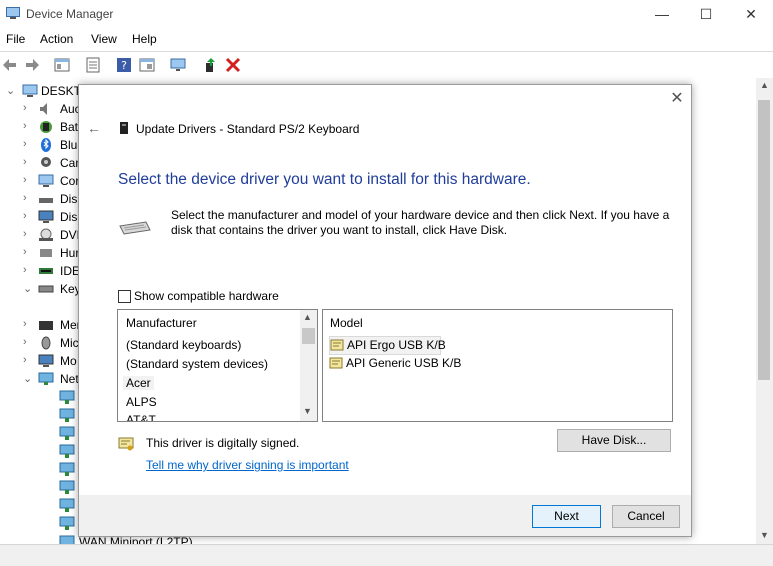 The image size is (773, 566). I want to click on menu-view: View, so click(104, 39).